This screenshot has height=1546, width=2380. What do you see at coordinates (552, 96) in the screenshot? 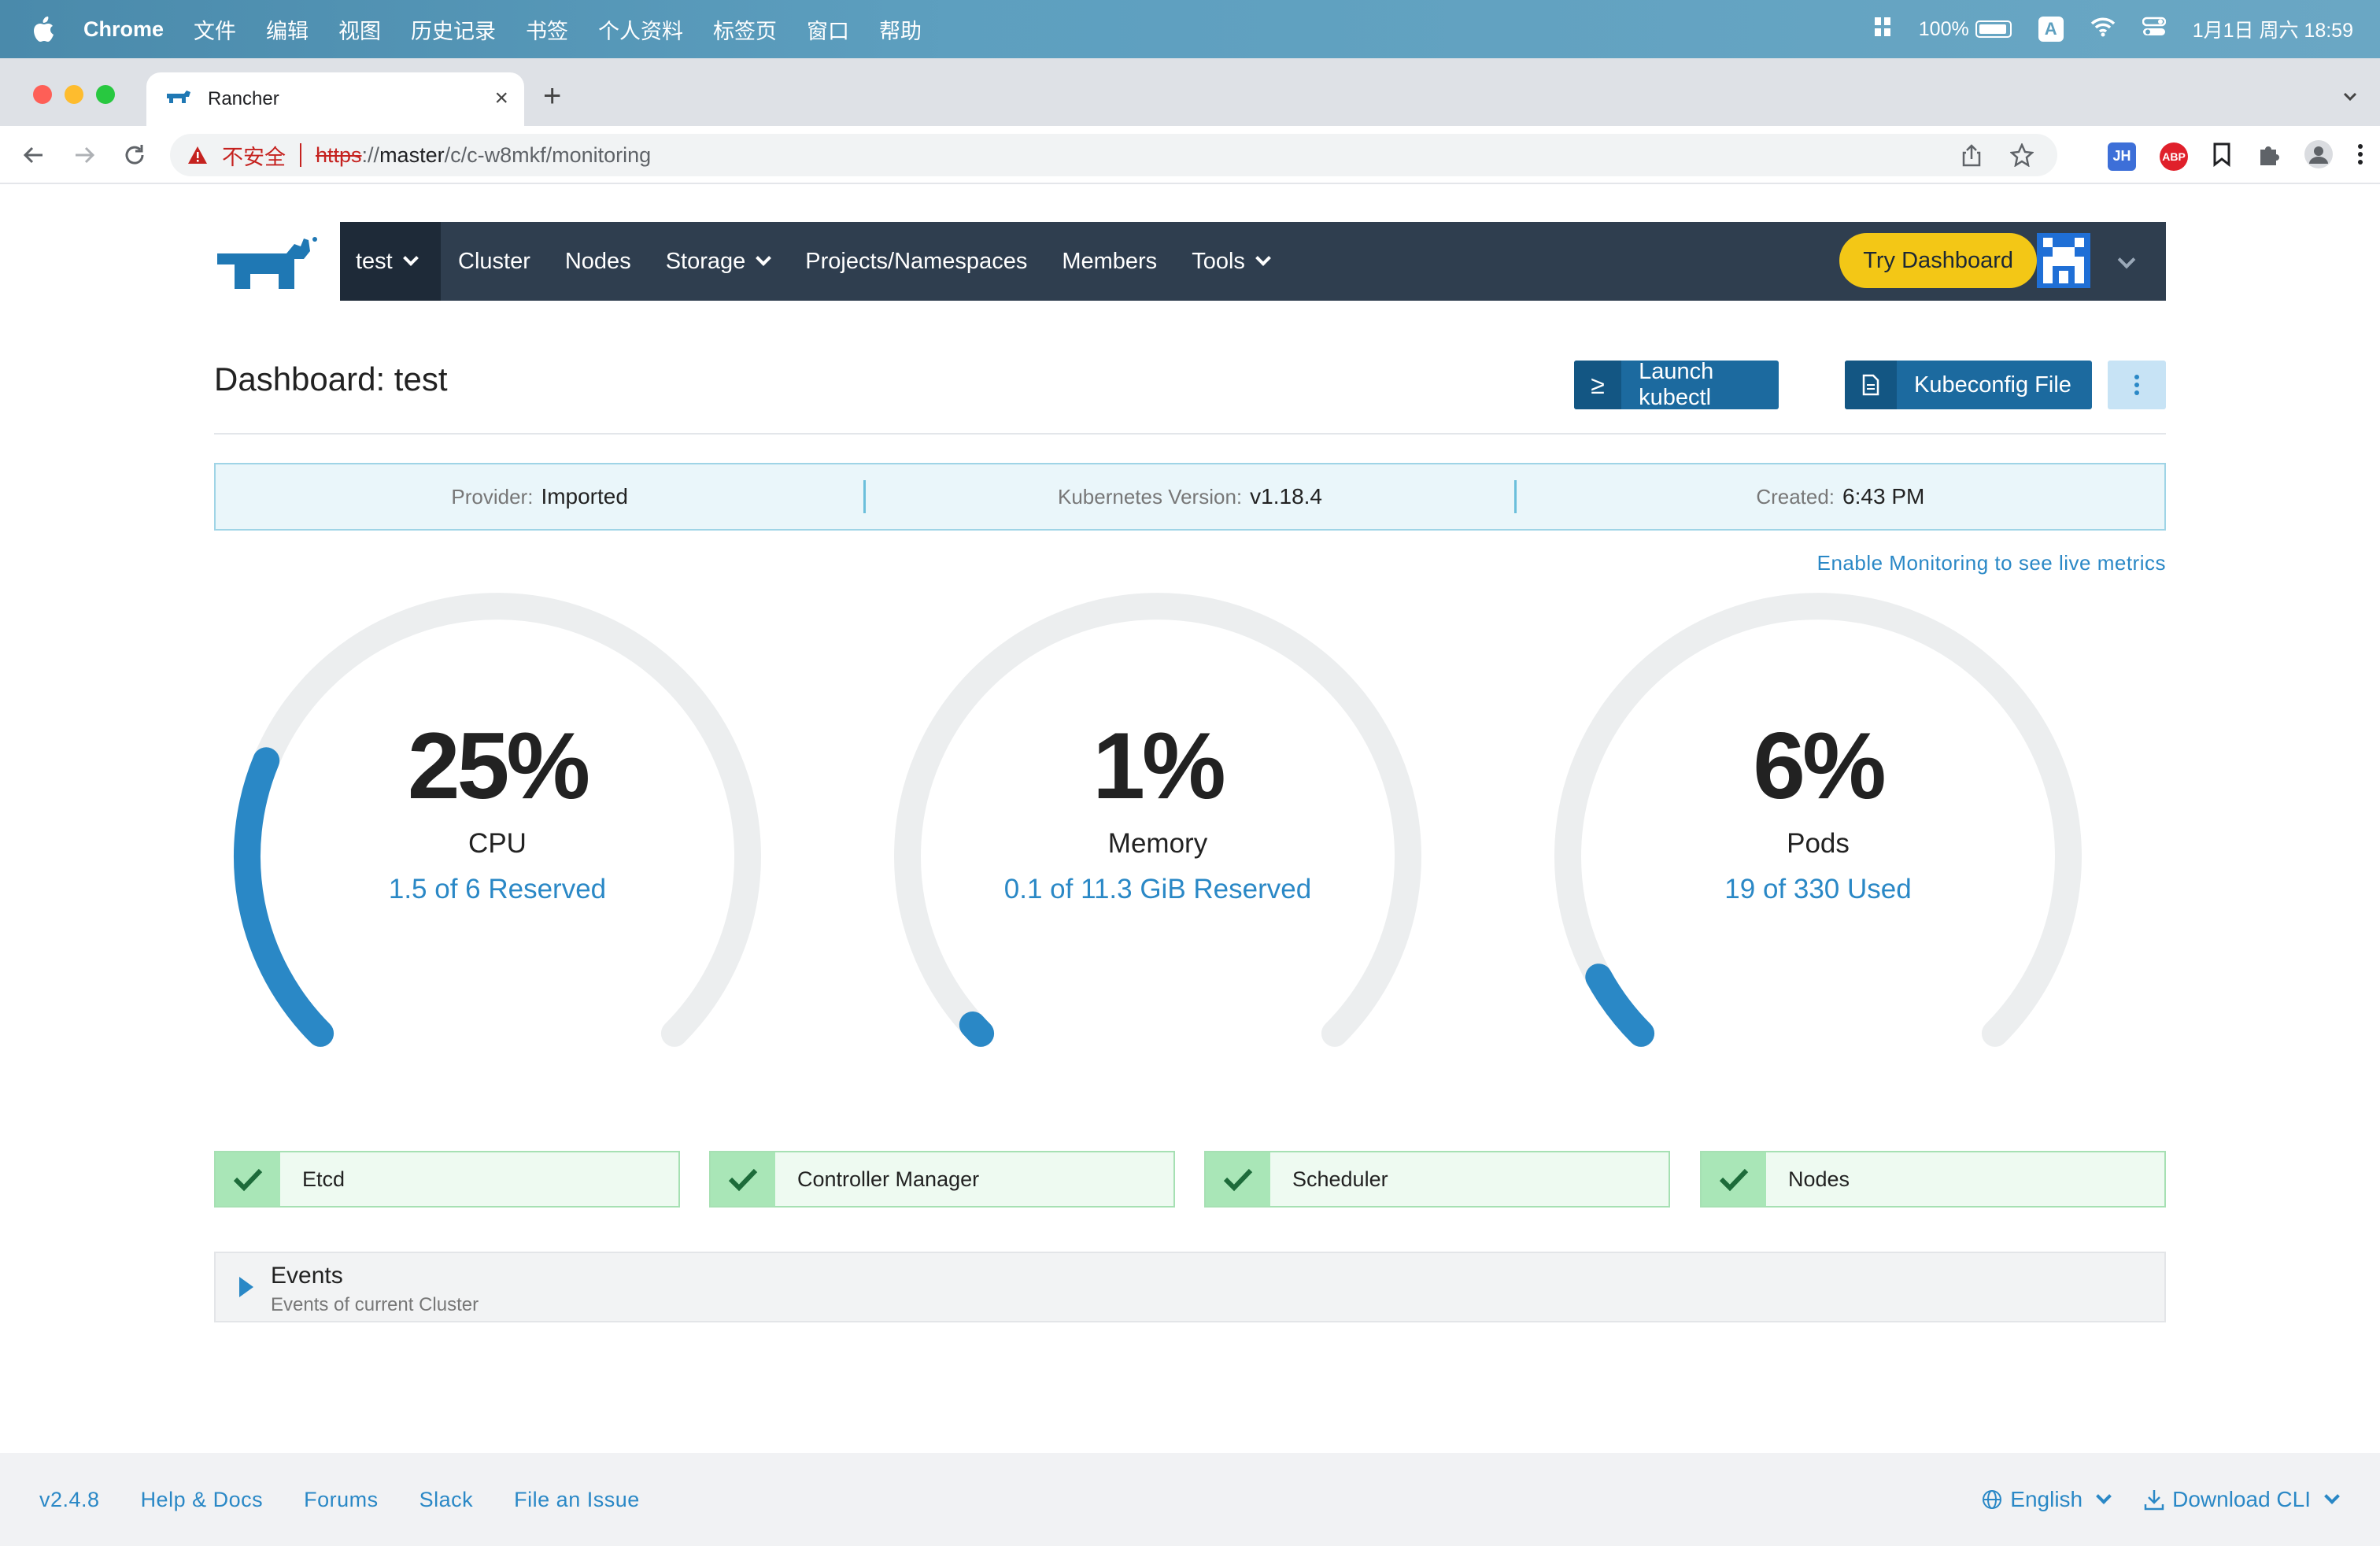
I see `new-tab-button: +` at bounding box center [552, 96].